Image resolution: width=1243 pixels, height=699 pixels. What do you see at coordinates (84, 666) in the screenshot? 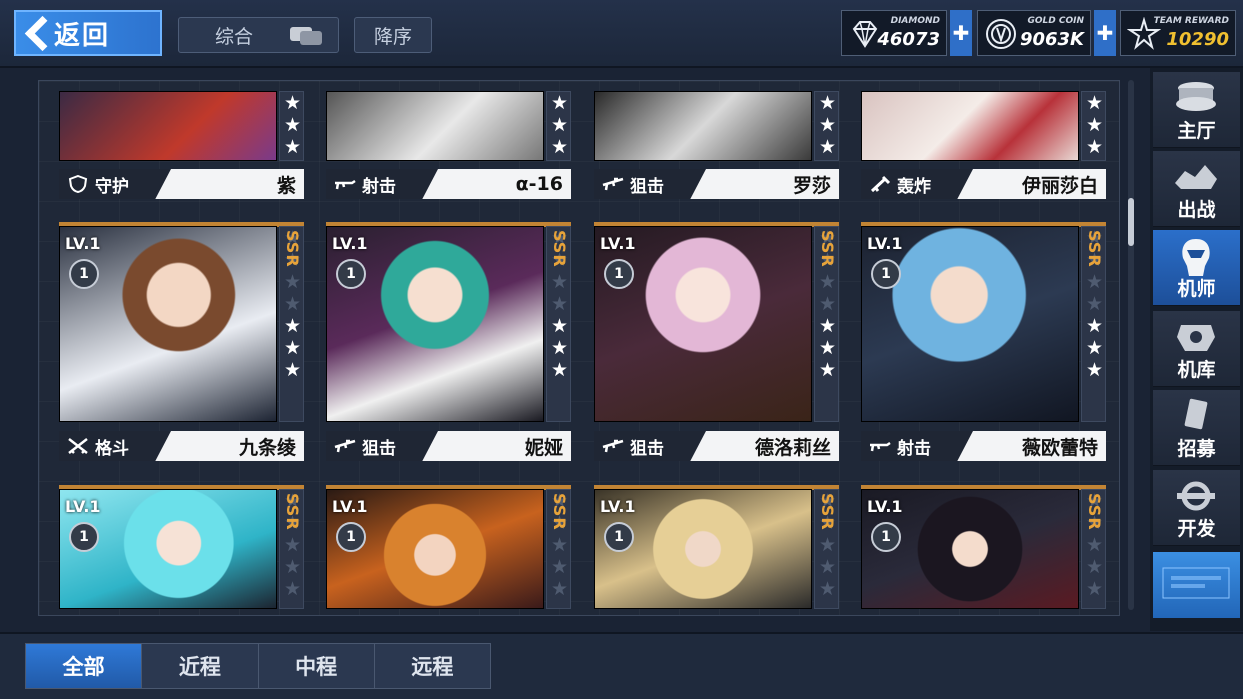
I see `tab-all: 全部` at bounding box center [84, 666].